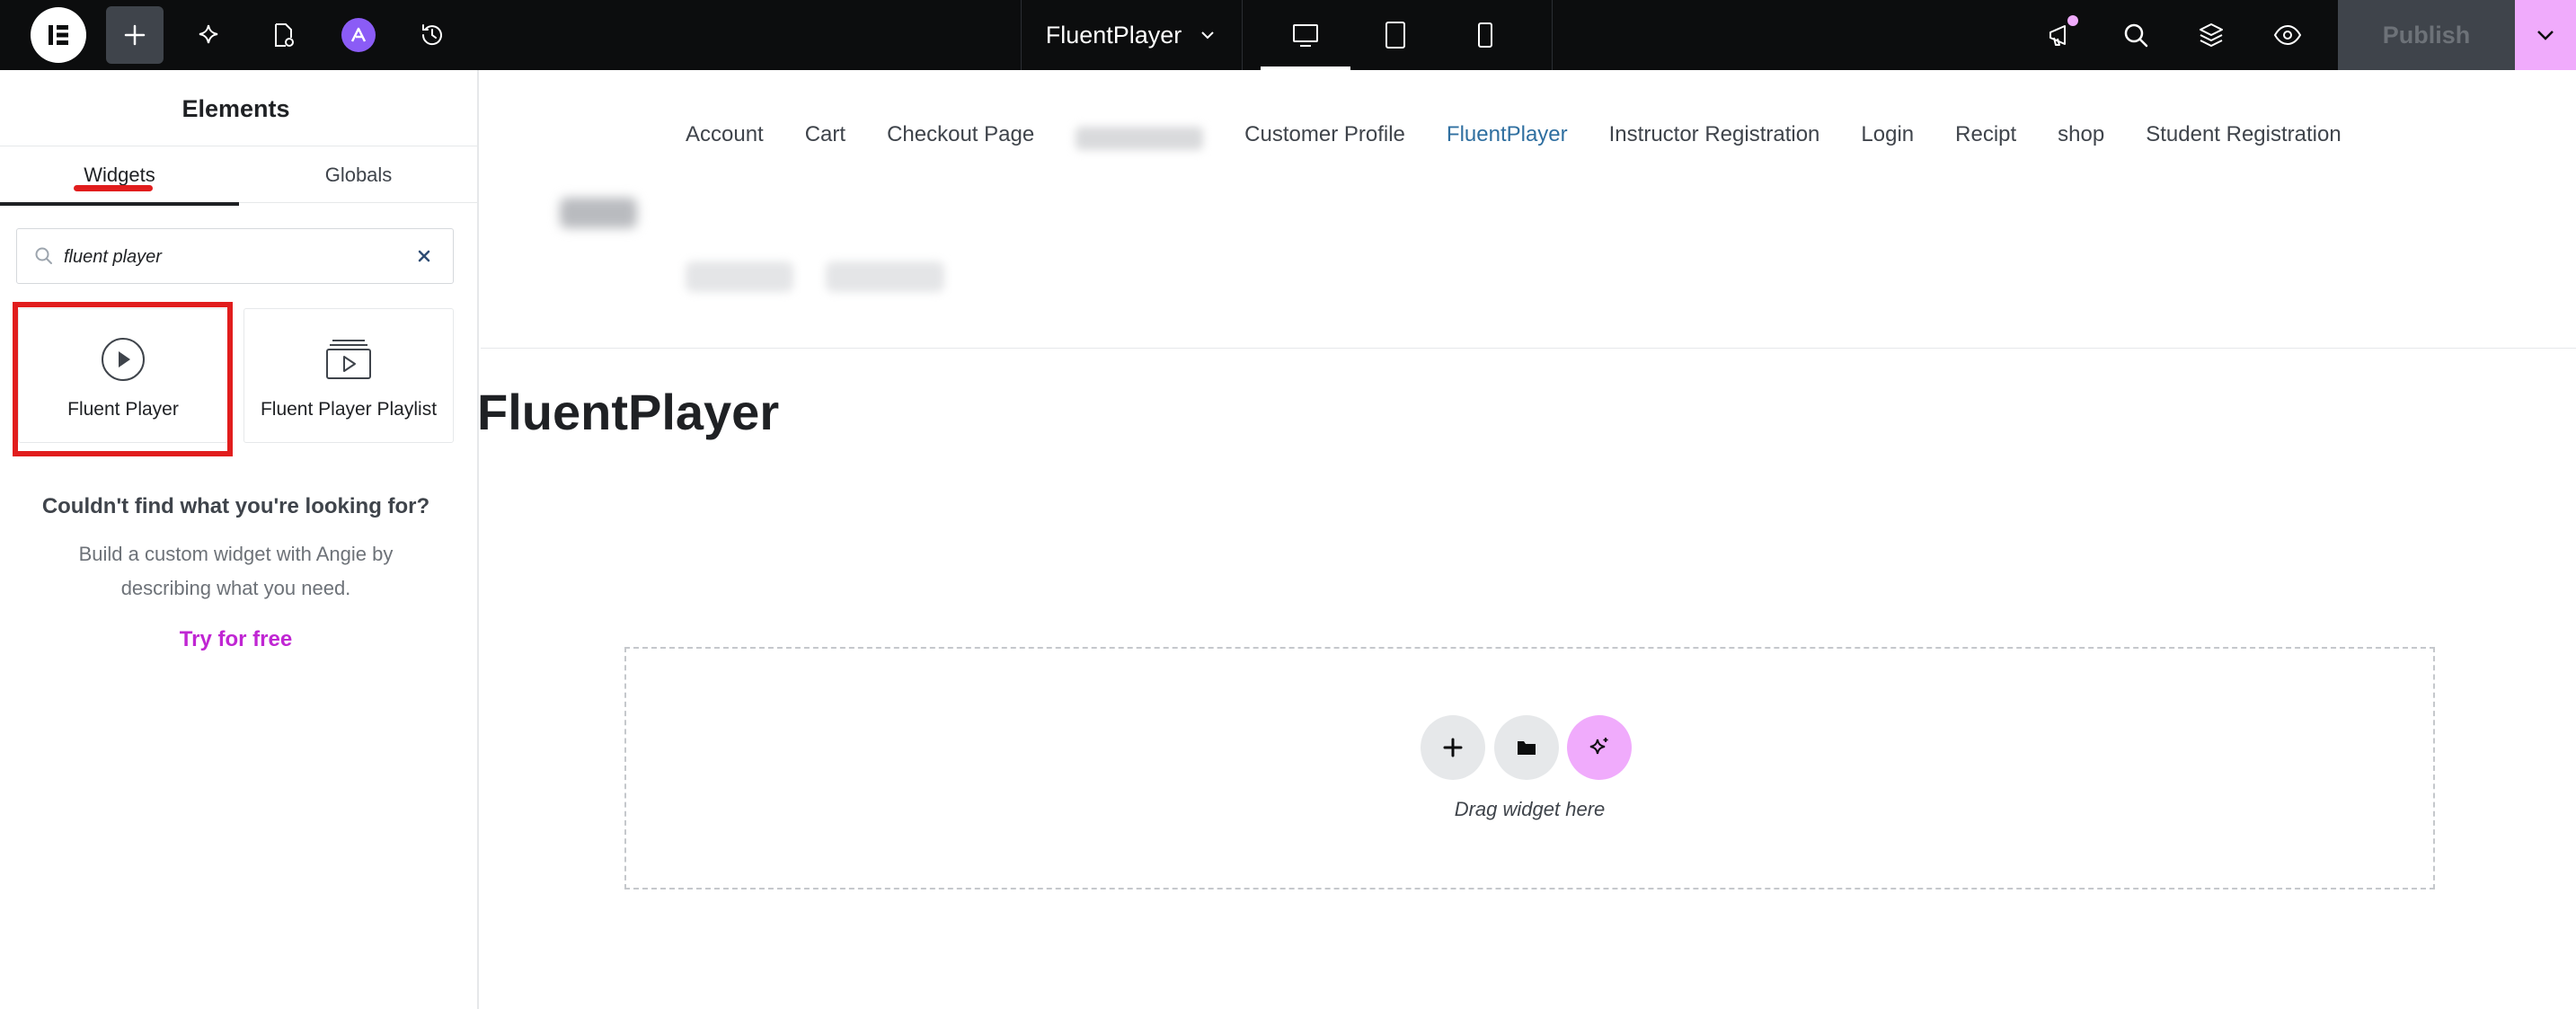 The width and height of the screenshot is (2576, 1009). What do you see at coordinates (113, 188) in the screenshot?
I see `annotation-underline` at bounding box center [113, 188].